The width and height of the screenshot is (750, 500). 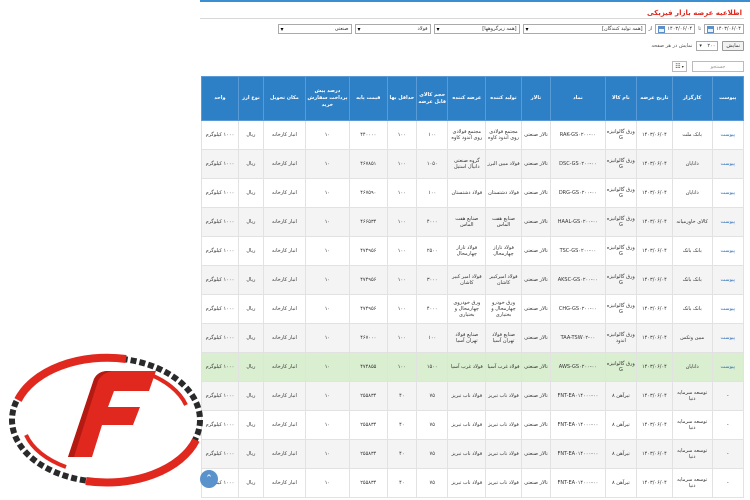 What do you see at coordinates (432, 98) in the screenshot?
I see `column-header: حجم کالای قابل عرضه` at bounding box center [432, 98].